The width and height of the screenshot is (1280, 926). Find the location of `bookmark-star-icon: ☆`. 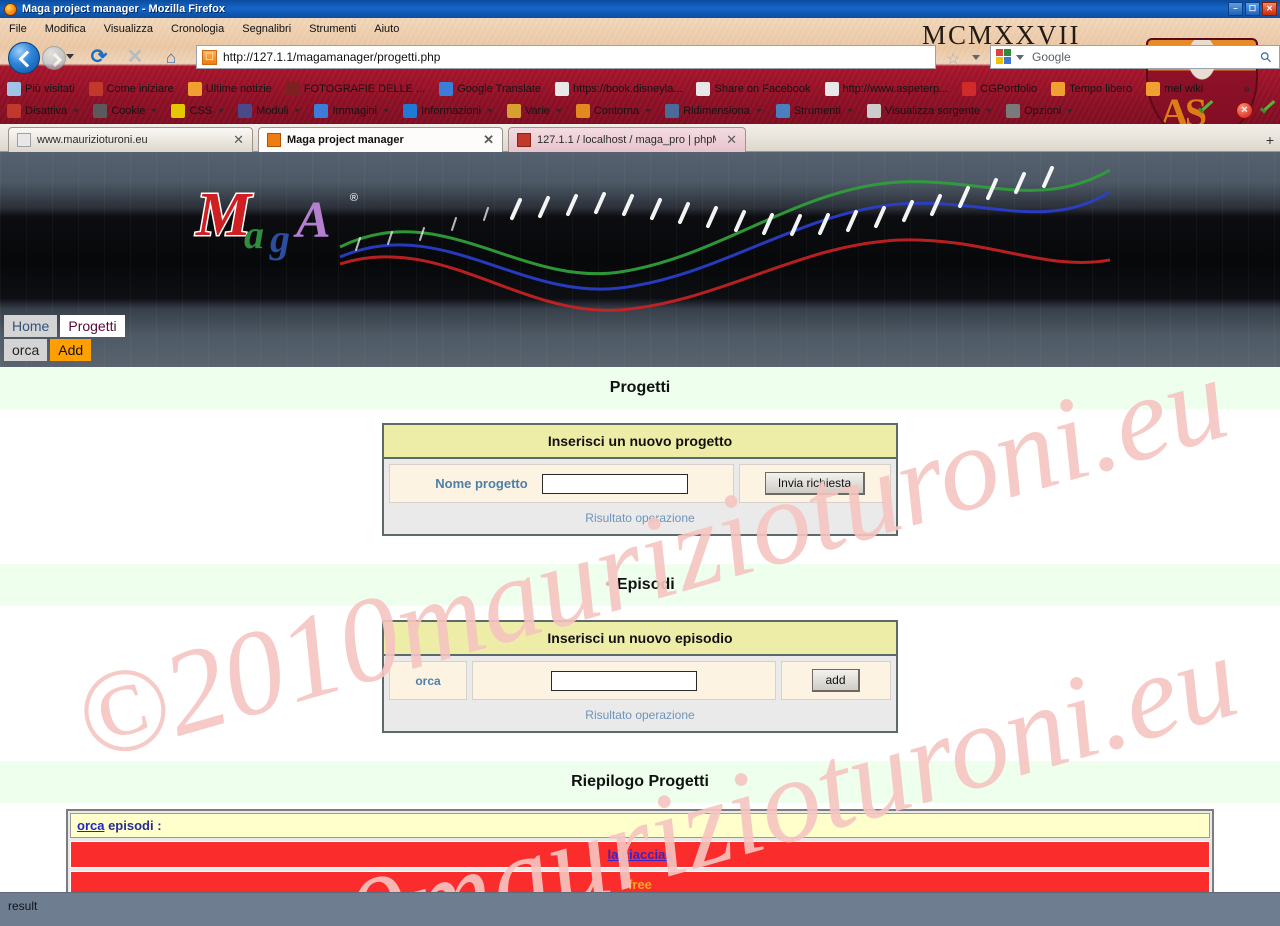

bookmark-star-icon: ☆ is located at coordinates (953, 59).